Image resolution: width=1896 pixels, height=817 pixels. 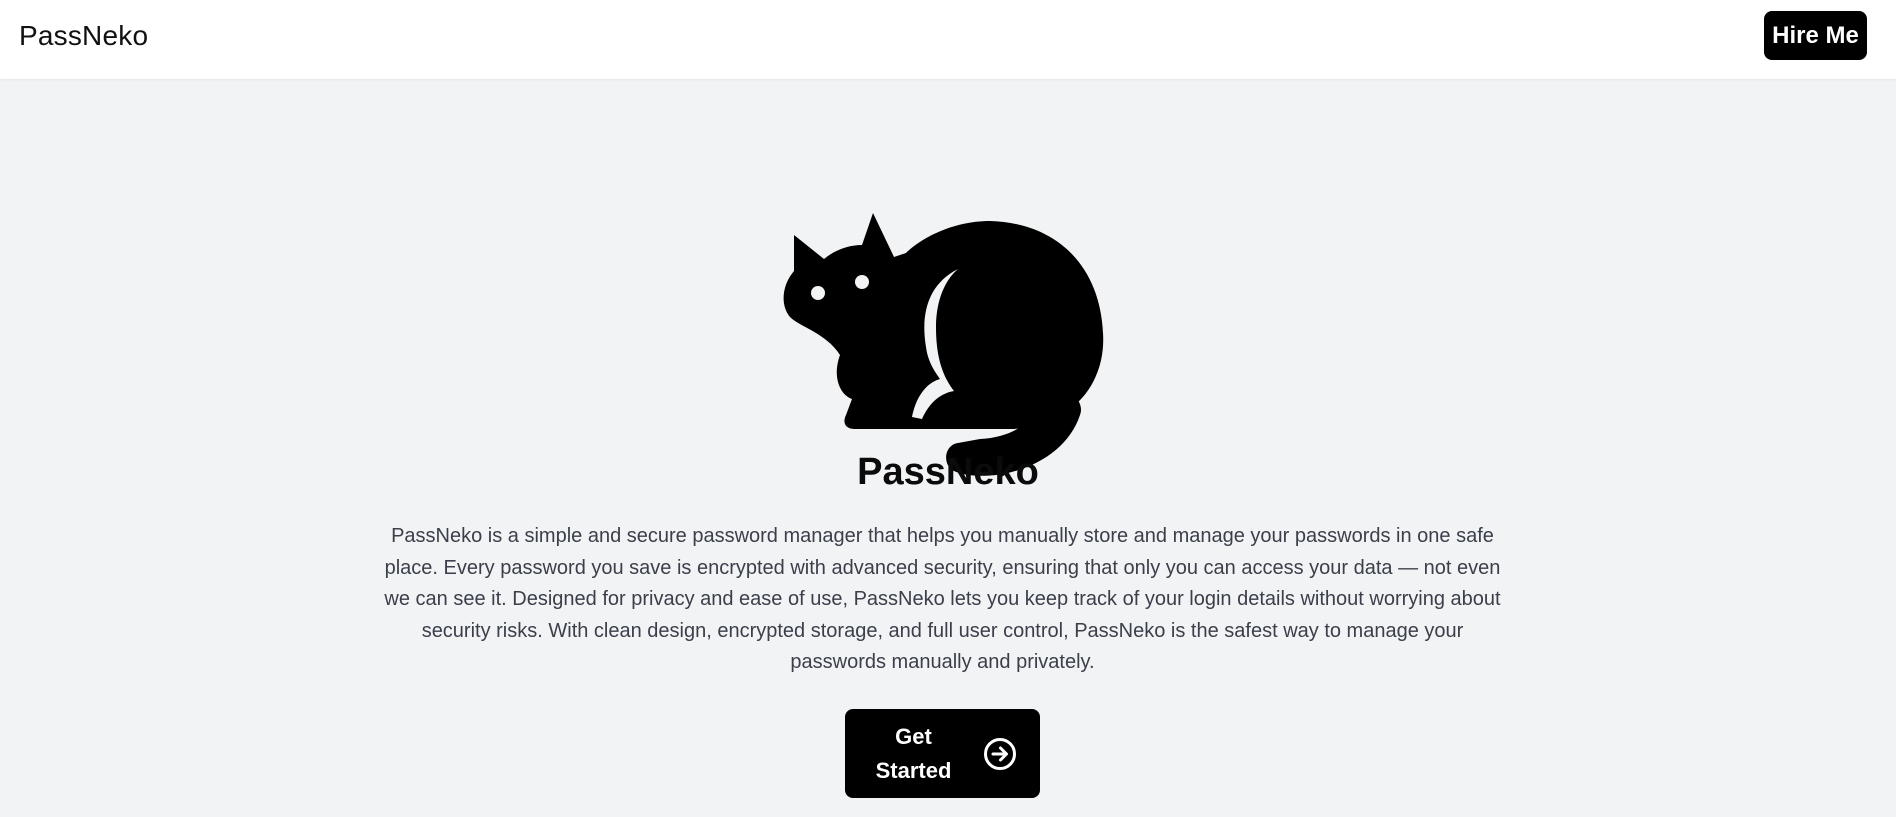 What do you see at coordinates (948, 472) in the screenshot?
I see `hero-title: PassNeko` at bounding box center [948, 472].